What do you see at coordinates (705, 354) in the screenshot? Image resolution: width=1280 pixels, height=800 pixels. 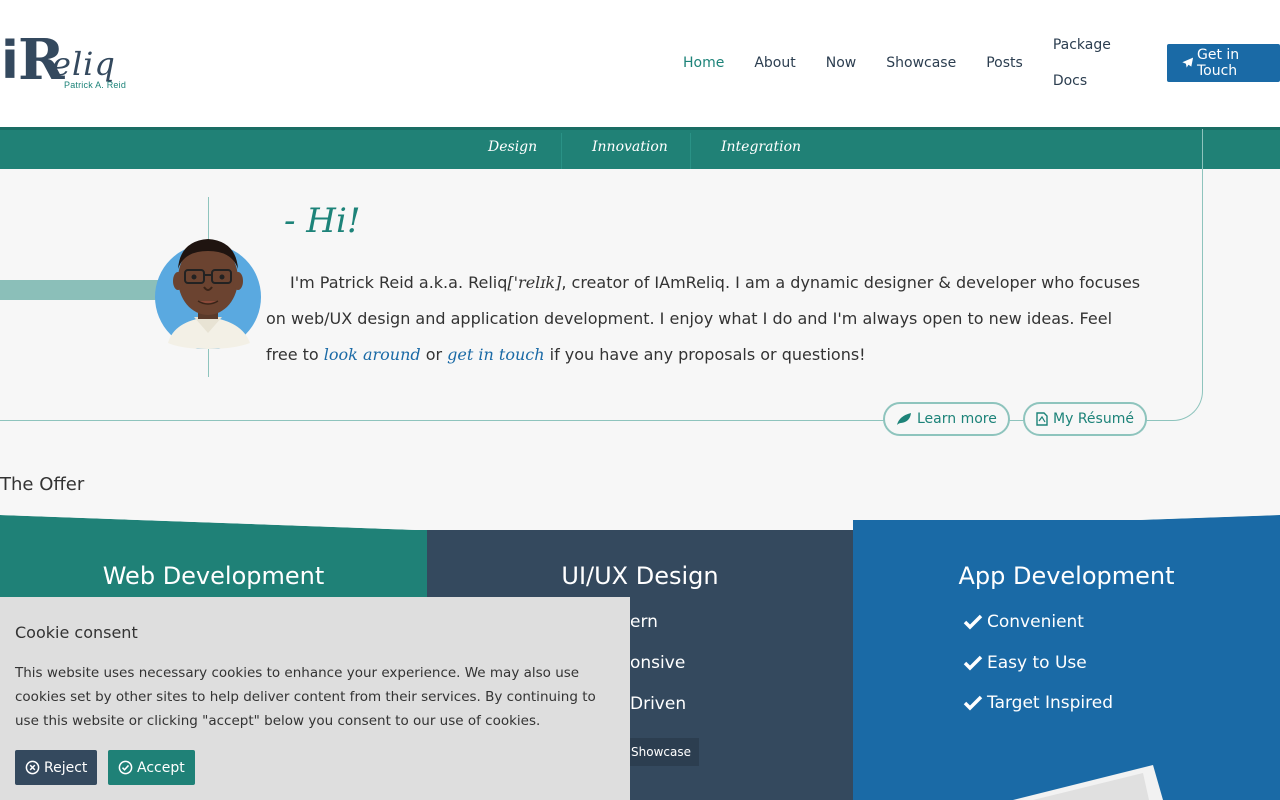 I see `intro-text-end: if you have any proposals or questions!` at bounding box center [705, 354].